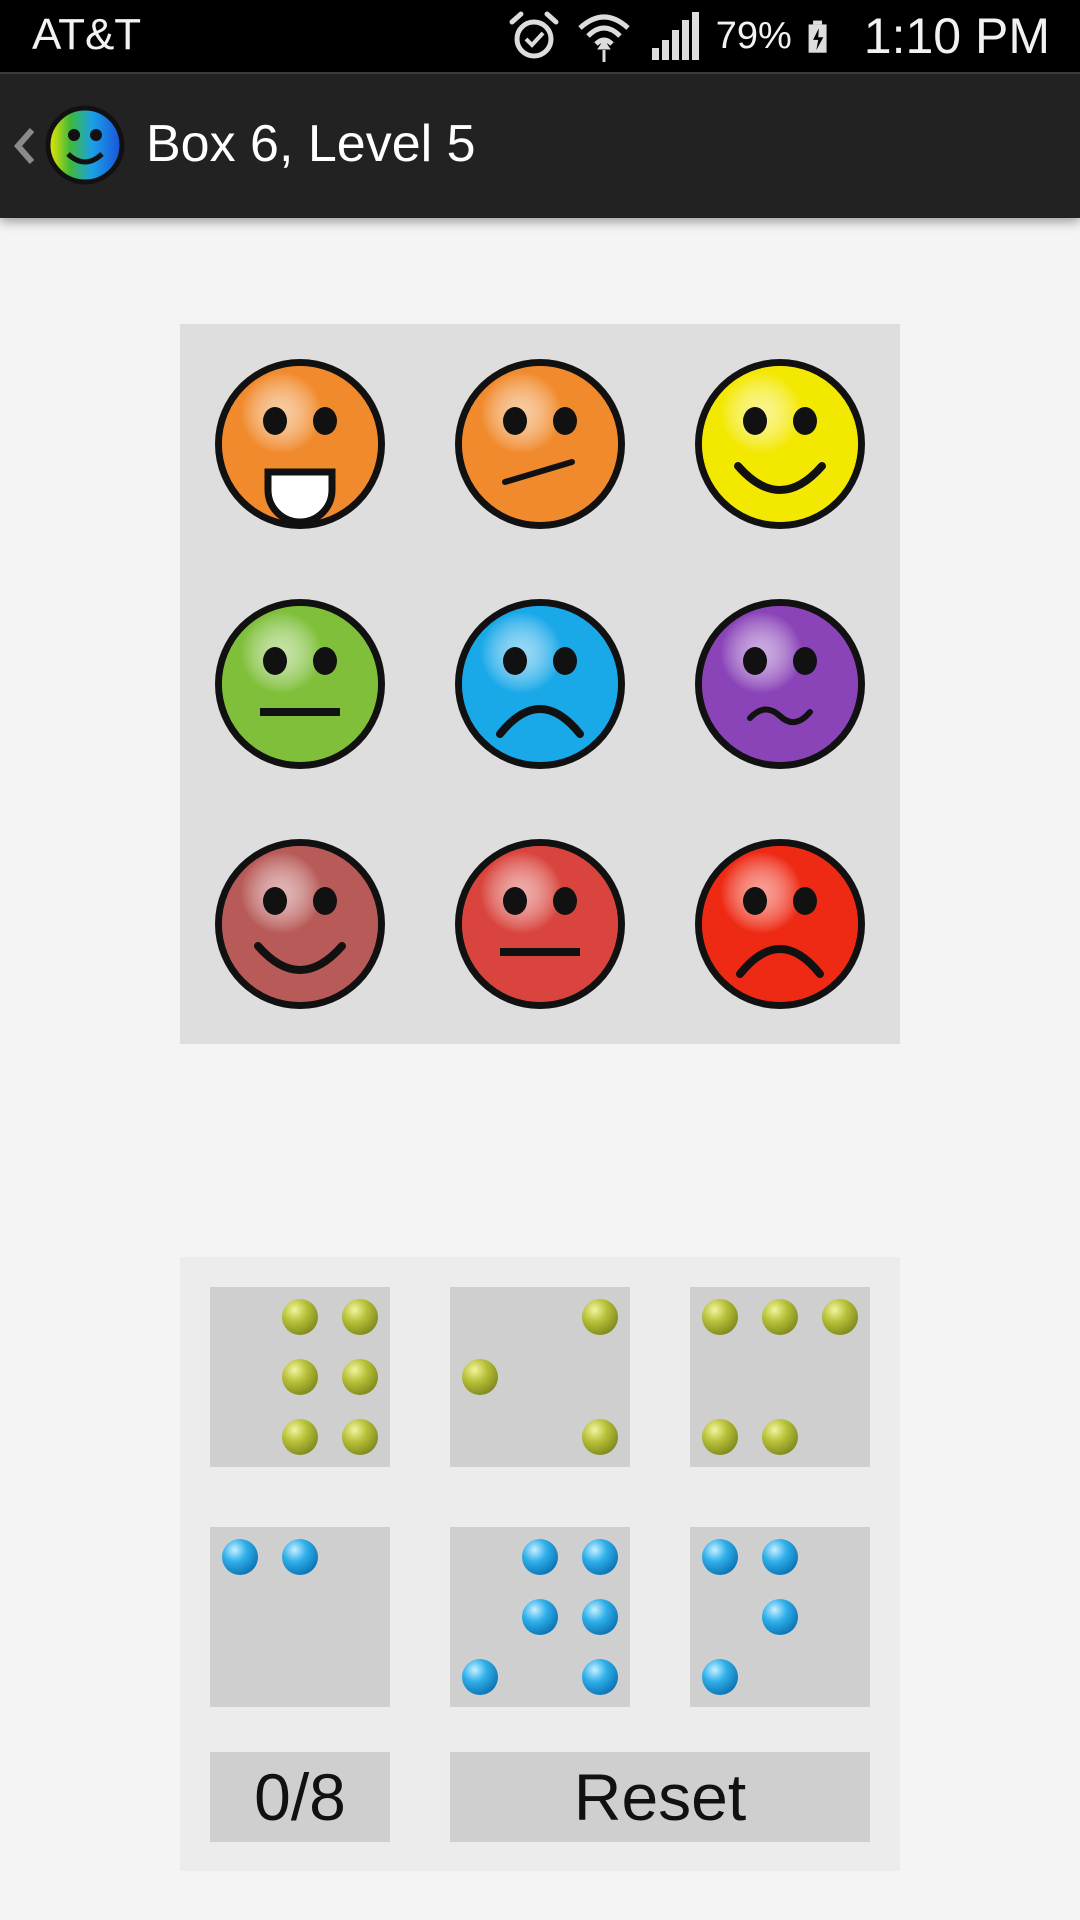 The image size is (1080, 1920). What do you see at coordinates (675, 36) in the screenshot?
I see `signal-icon` at bounding box center [675, 36].